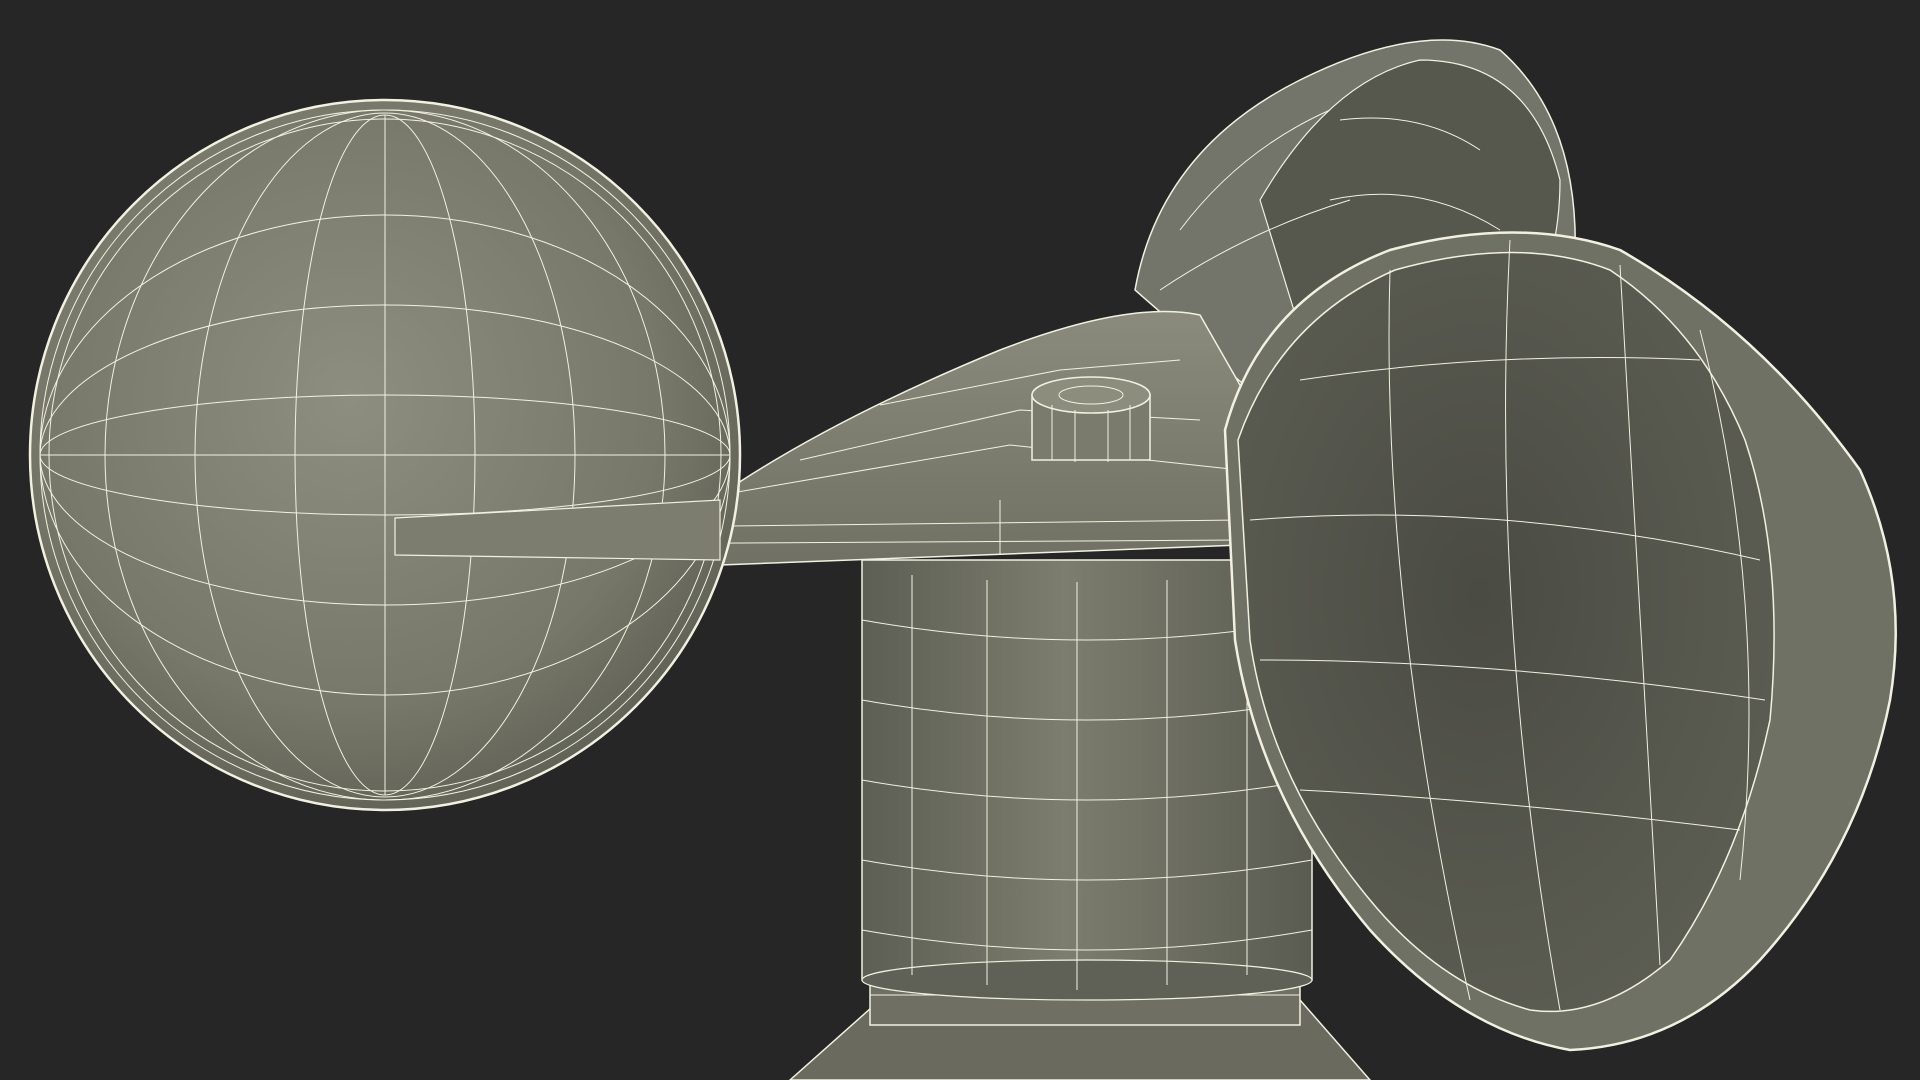 Image resolution: width=1920 pixels, height=1080 pixels. I want to click on center-cap, so click(1091, 419).